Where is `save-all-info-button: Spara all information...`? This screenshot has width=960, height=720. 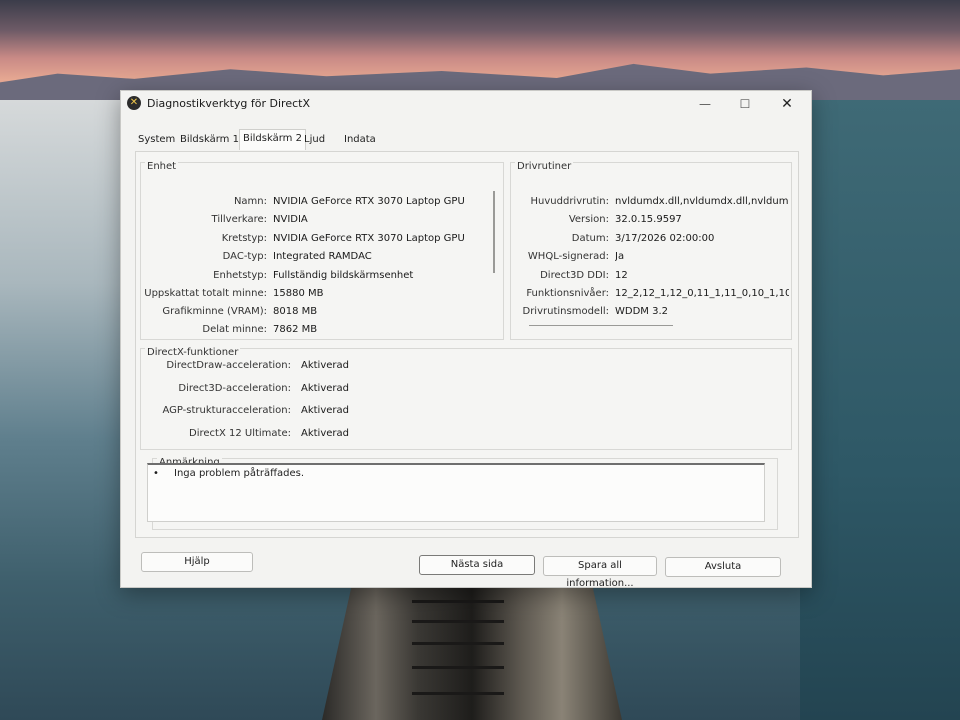
save-all-info-button: Spara all information... is located at coordinates (600, 572).